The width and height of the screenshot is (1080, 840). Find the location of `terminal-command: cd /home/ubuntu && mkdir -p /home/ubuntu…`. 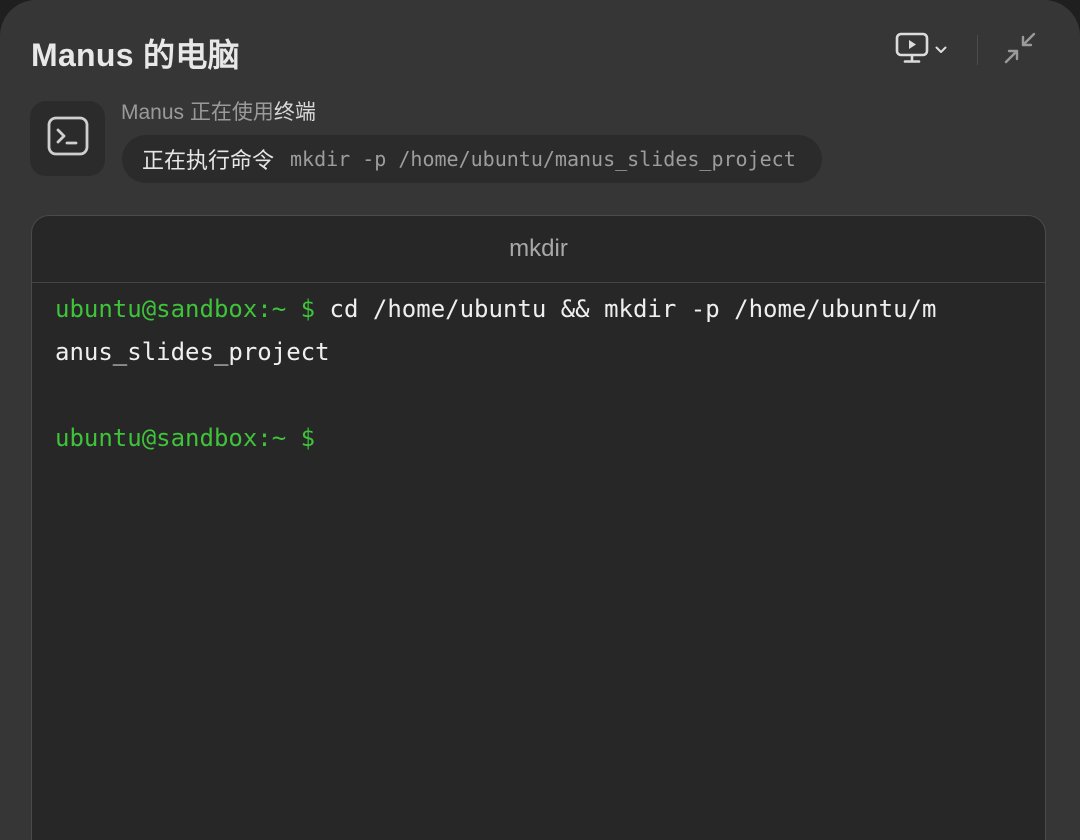

terminal-command: cd /home/ubuntu && mkdir -p /home/ubuntu… is located at coordinates (633, 309).